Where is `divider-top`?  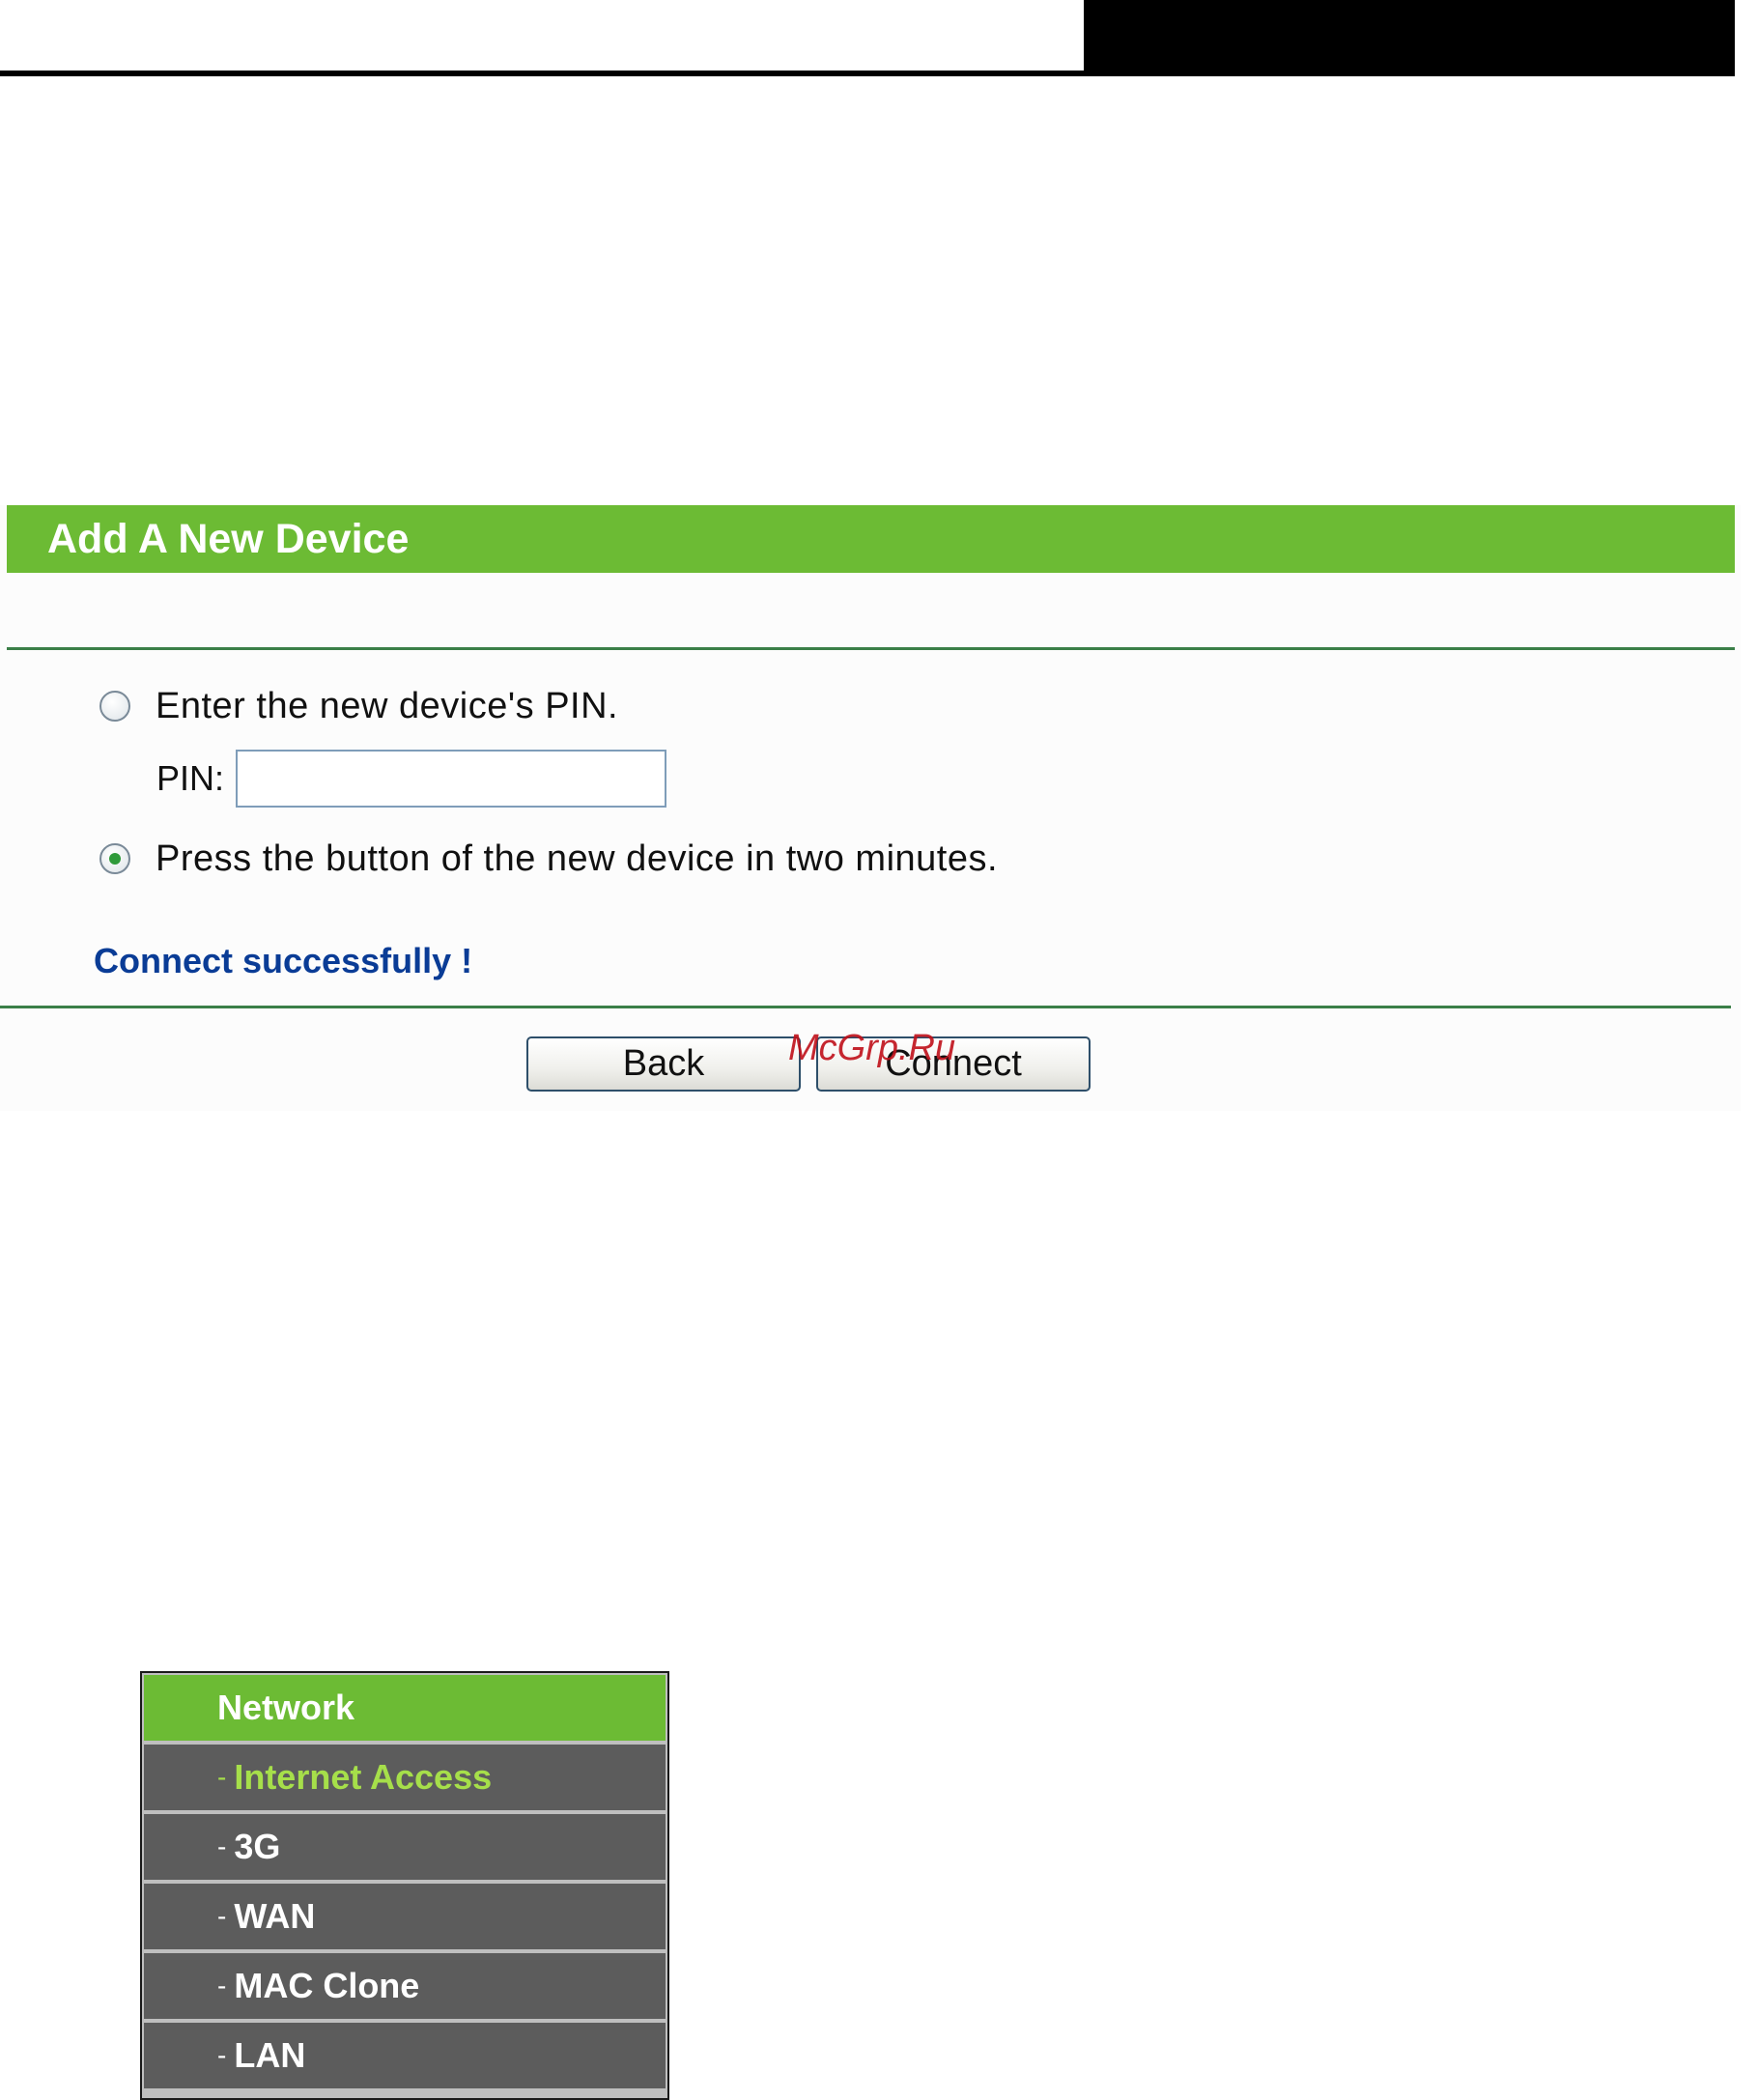
divider-top is located at coordinates (871, 648).